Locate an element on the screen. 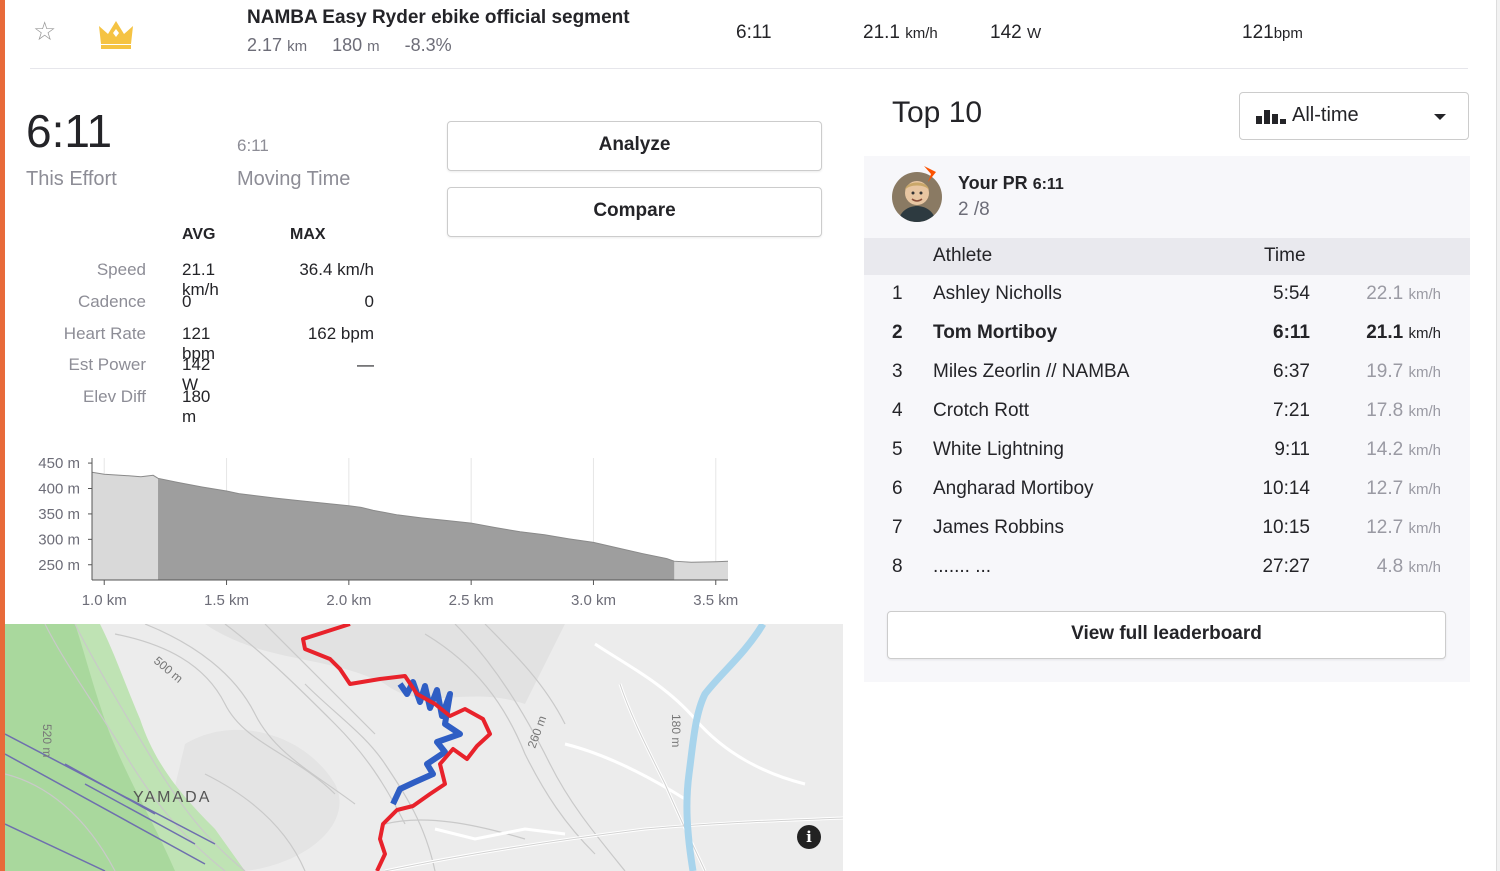 The image size is (1500, 871). leaderboard-row: 7 James Robbins 10:15 12.7 km/h is located at coordinates (1167, 528).